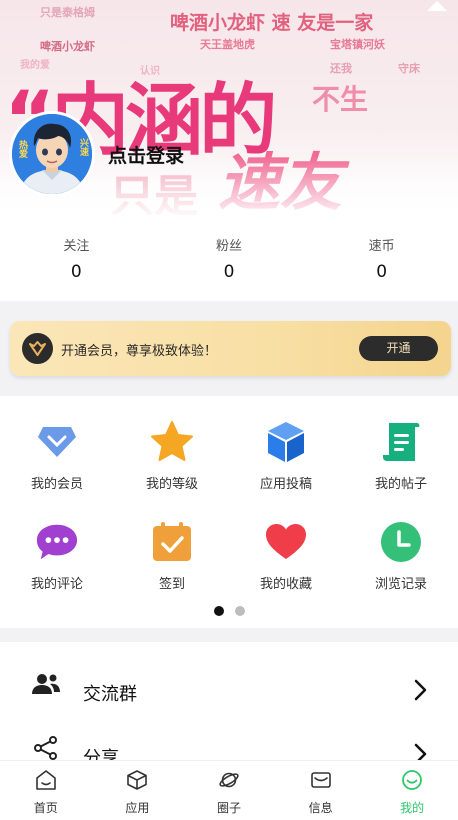 The image size is (458, 820). What do you see at coordinates (320, 780) in the screenshot?
I see `mail-icon` at bounding box center [320, 780].